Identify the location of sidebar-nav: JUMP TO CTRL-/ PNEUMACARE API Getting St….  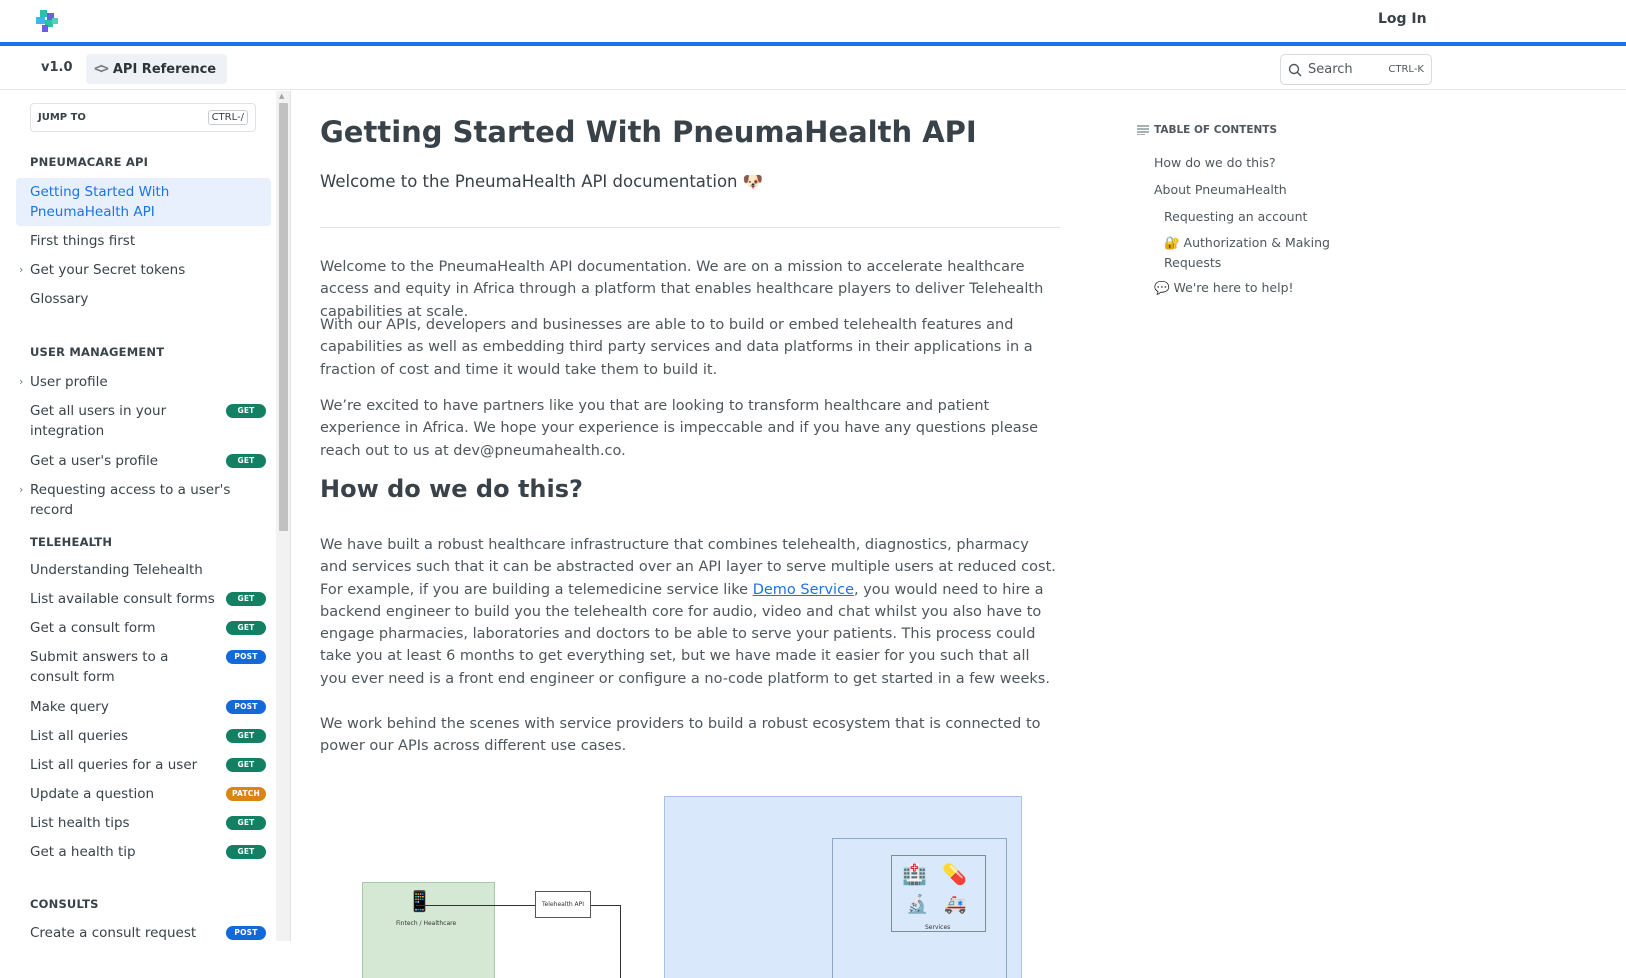
(139, 516).